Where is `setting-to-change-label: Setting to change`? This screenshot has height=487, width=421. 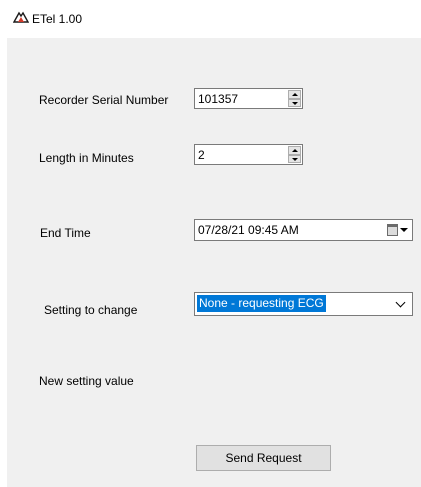
setting-to-change-label: Setting to change is located at coordinates (91, 310).